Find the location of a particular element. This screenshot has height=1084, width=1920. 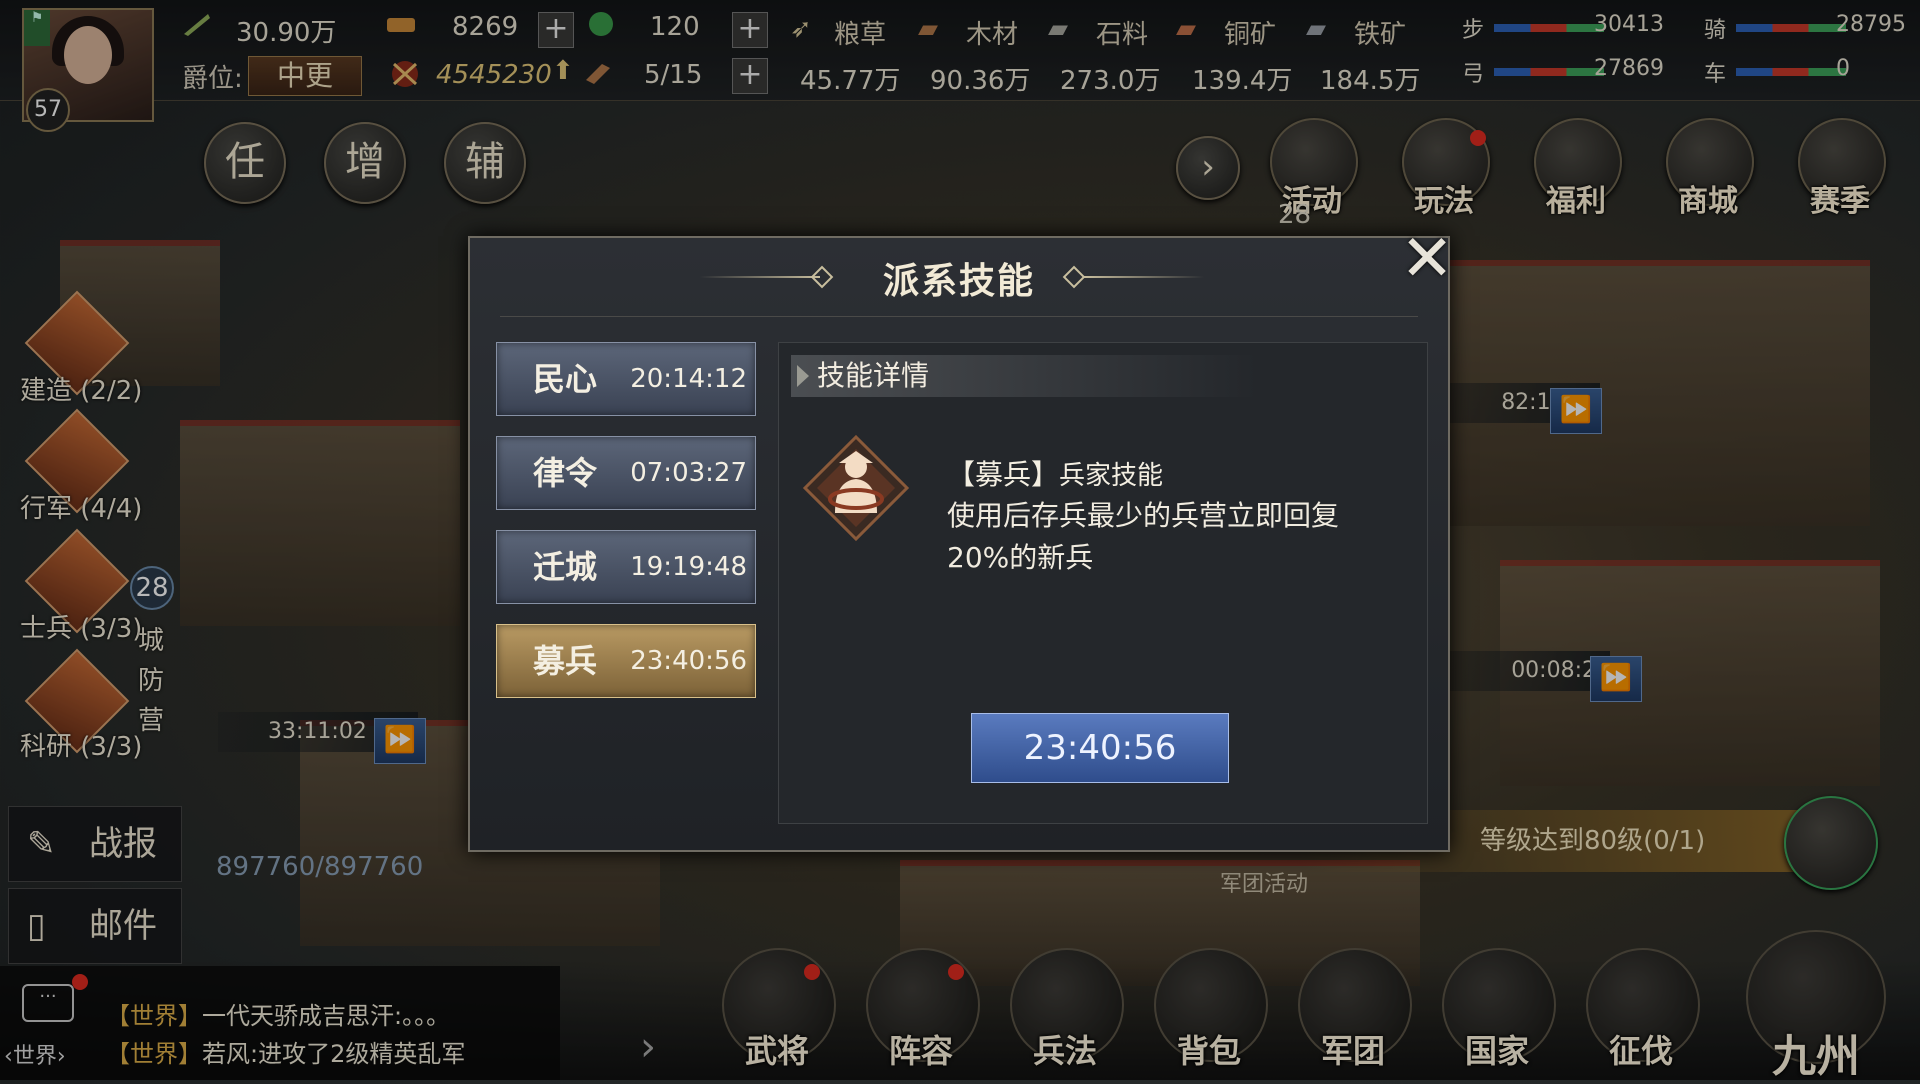

tab-skill-minxin: 民心 20:14:12 is located at coordinates (626, 379).